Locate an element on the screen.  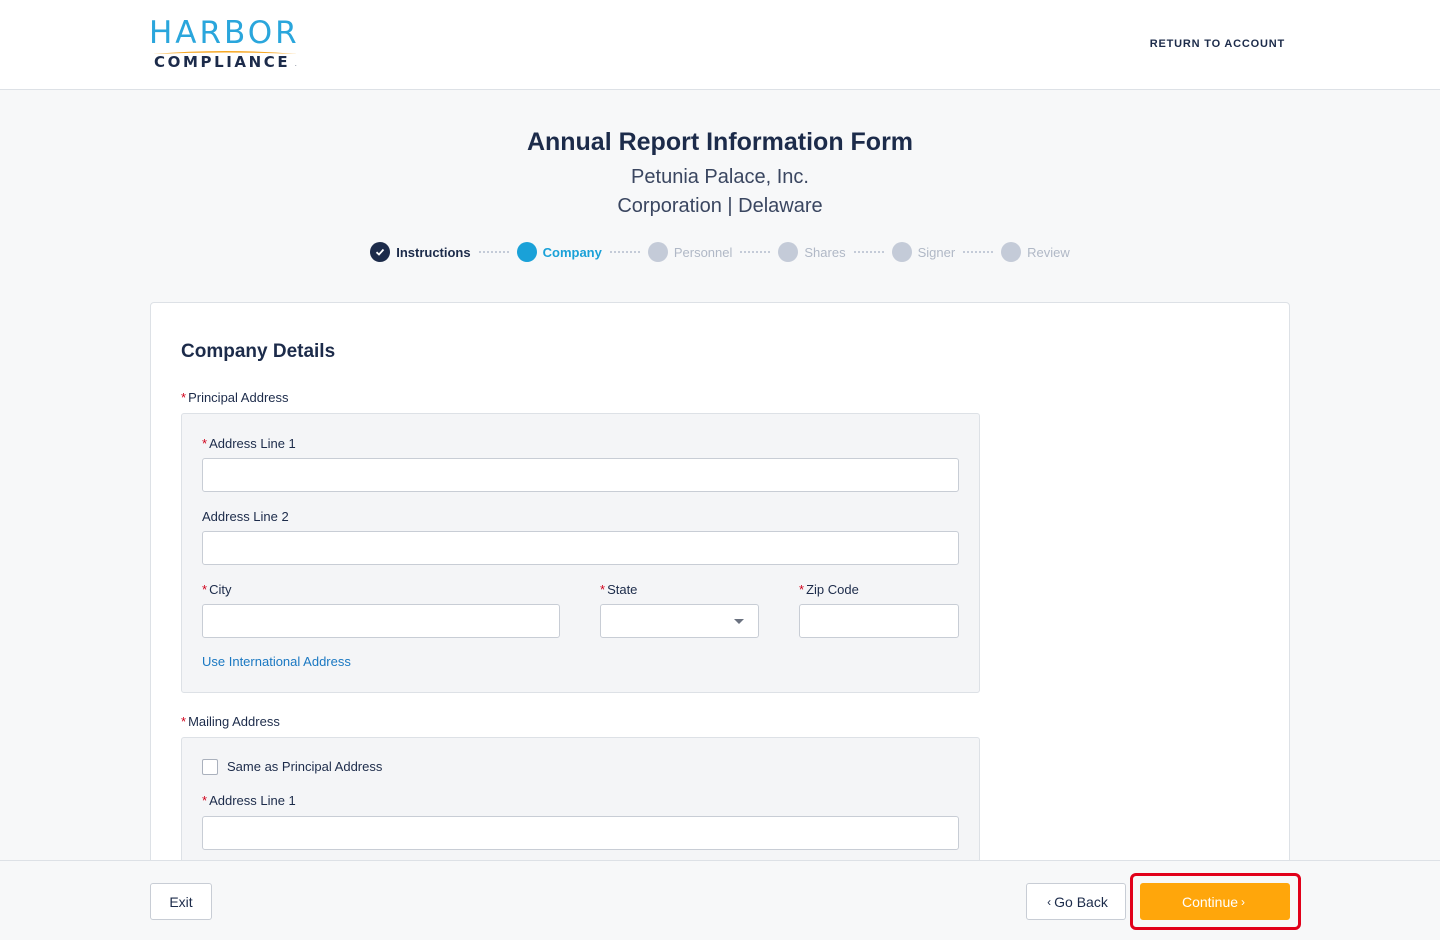
step-company: Company is located at coordinates (559, 252).